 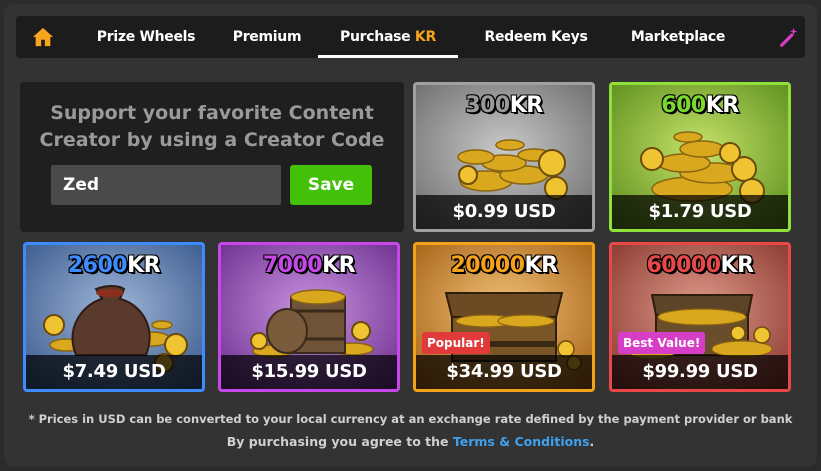 I want to click on tab-marketplace: Marketplace, so click(x=678, y=37).